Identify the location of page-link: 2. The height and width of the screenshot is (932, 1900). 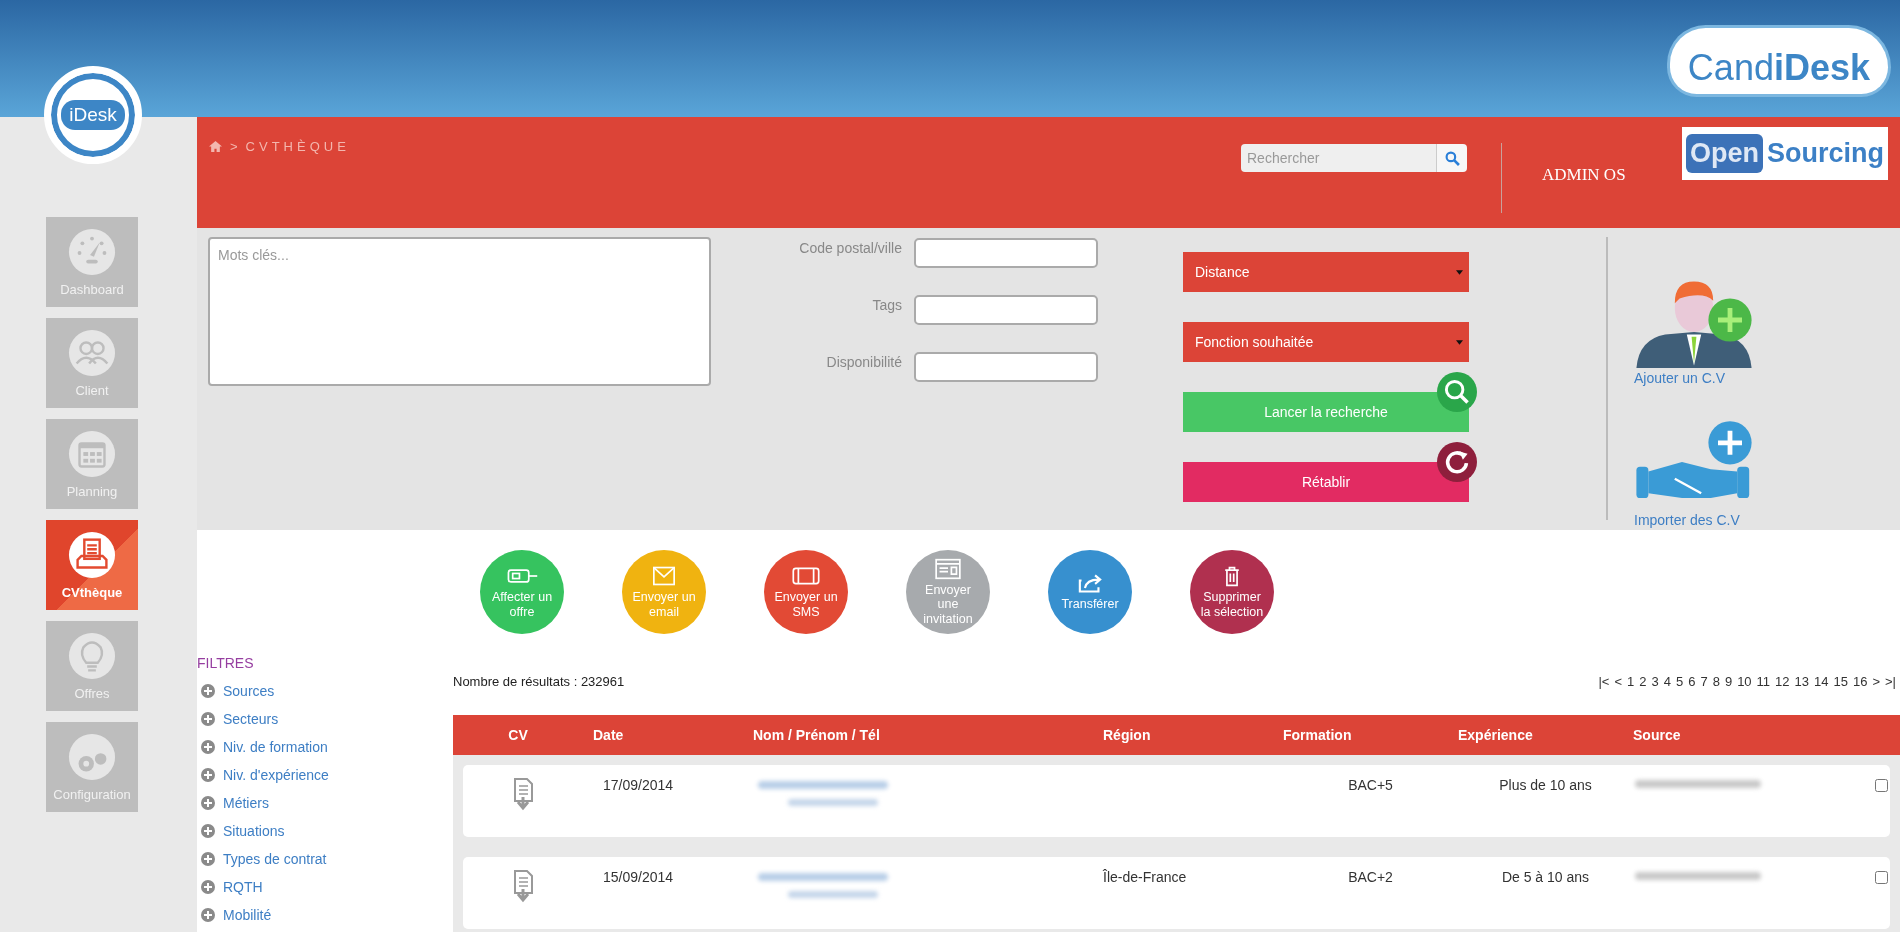
(1643, 681).